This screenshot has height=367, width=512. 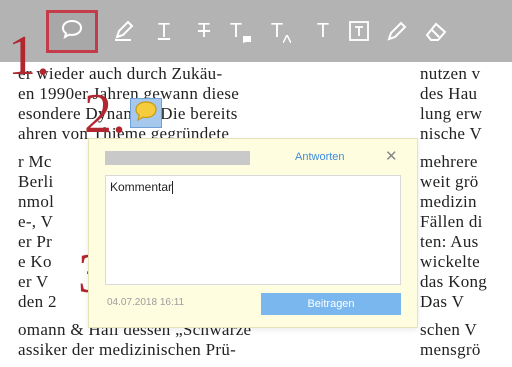 What do you see at coordinates (449, 241) in the screenshot?
I see `text-line: ten: Aus` at bounding box center [449, 241].